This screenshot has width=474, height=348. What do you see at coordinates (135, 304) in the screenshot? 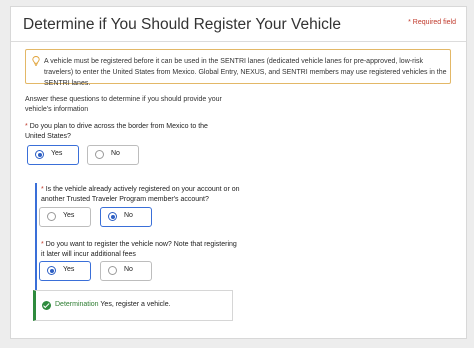
I see `determination-value: Yes, register a vehicle.` at bounding box center [135, 304].